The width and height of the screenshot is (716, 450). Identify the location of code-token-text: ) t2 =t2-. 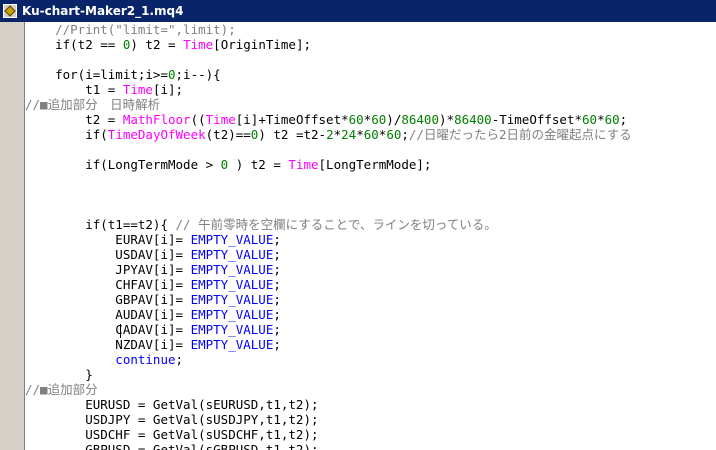
(292, 134).